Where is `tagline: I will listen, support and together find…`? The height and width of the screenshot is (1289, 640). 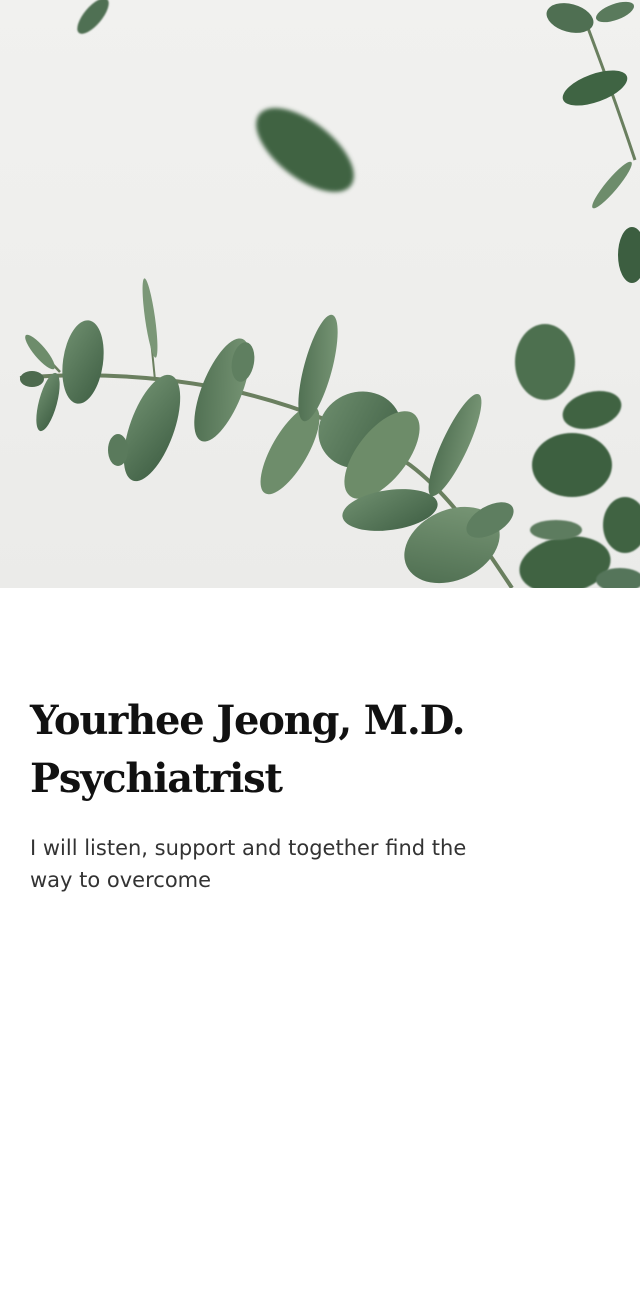
tagline: I will listen, support and together find… is located at coordinates (248, 864).